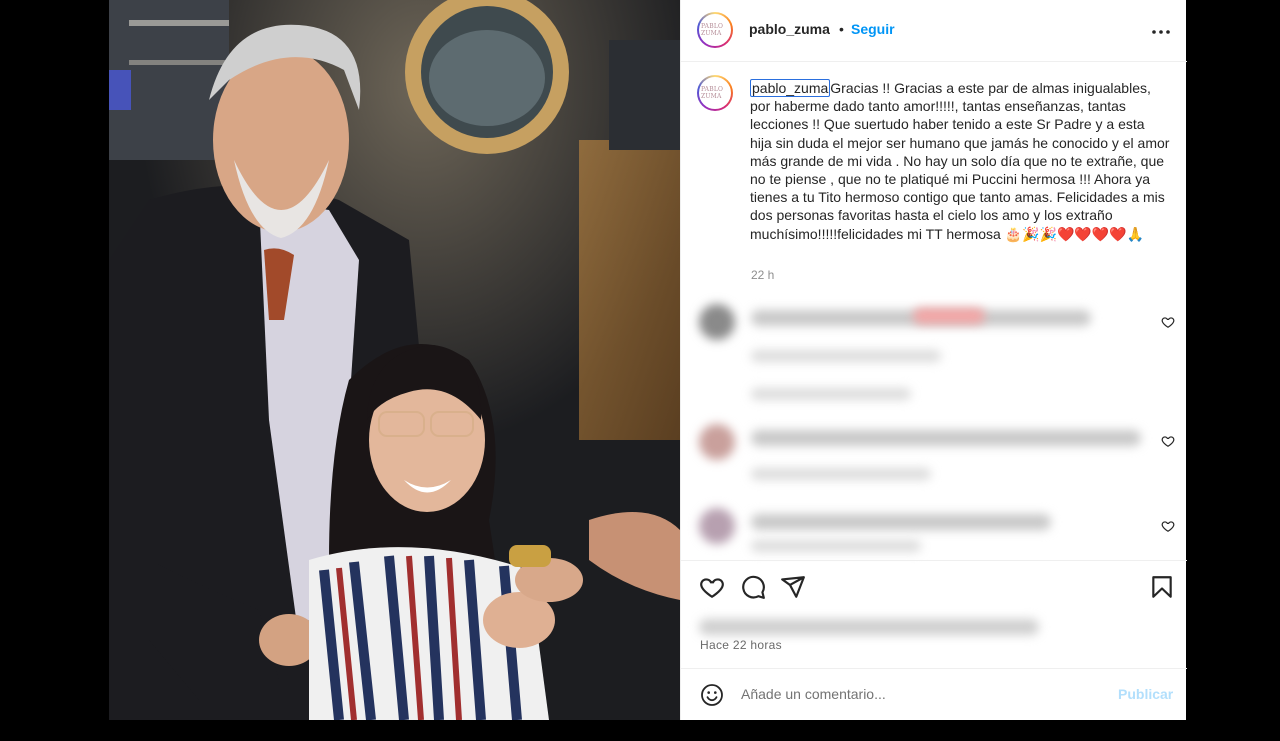 Image resolution: width=1280 pixels, height=741 pixels. Describe the element at coordinates (712, 587) in the screenshot. I see `heart-icon` at that location.